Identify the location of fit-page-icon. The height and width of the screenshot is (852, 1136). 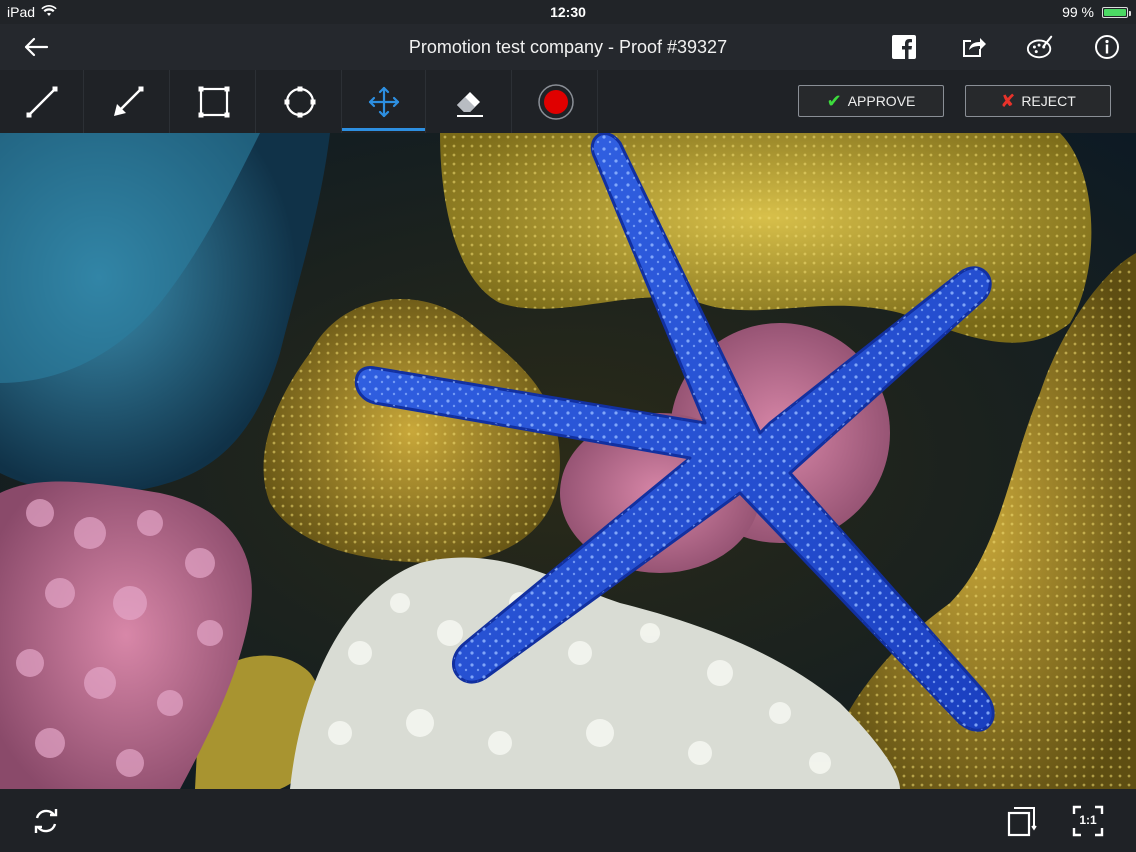
(1022, 822).